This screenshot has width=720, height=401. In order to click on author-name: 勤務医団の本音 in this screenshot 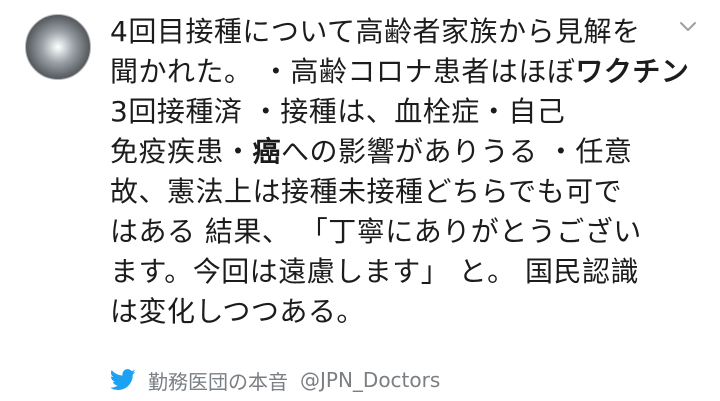, I will do `click(218, 380)`.